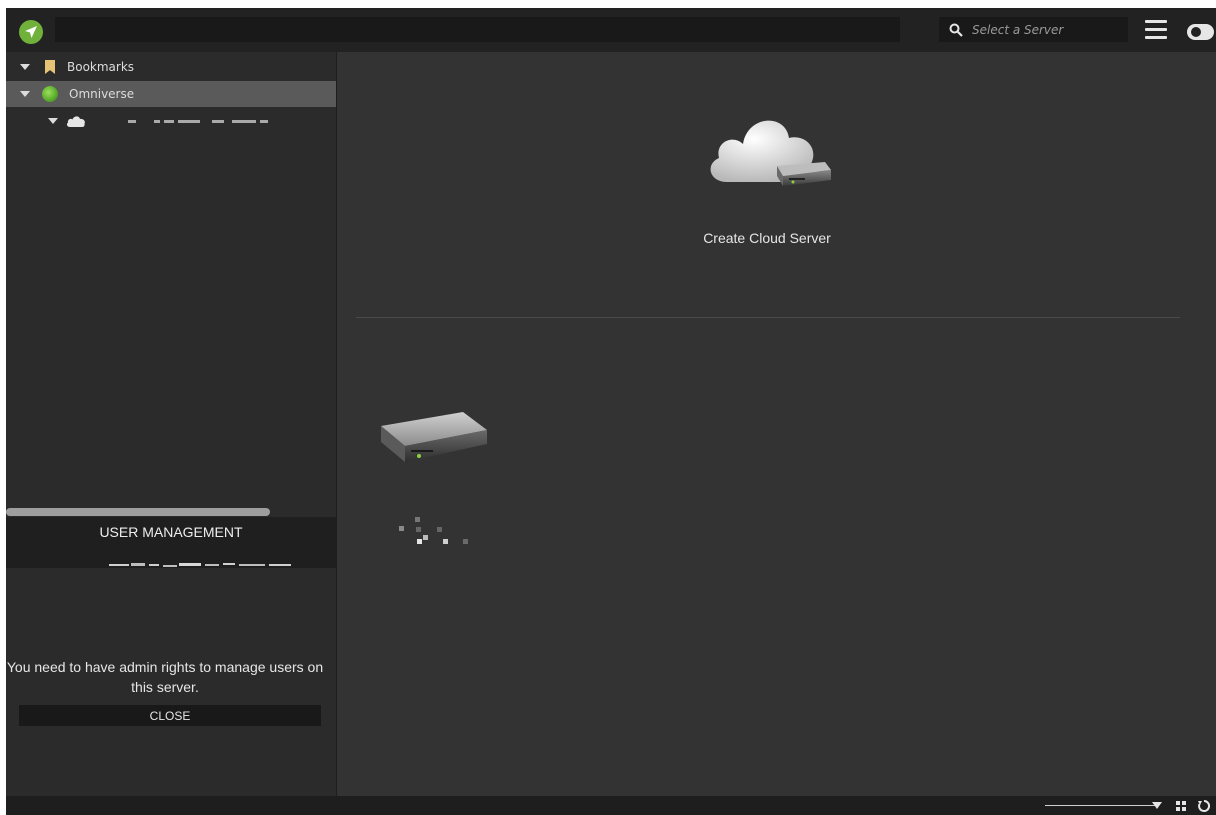  Describe the element at coordinates (50, 94) in the screenshot. I see `omniverse-icon` at that location.